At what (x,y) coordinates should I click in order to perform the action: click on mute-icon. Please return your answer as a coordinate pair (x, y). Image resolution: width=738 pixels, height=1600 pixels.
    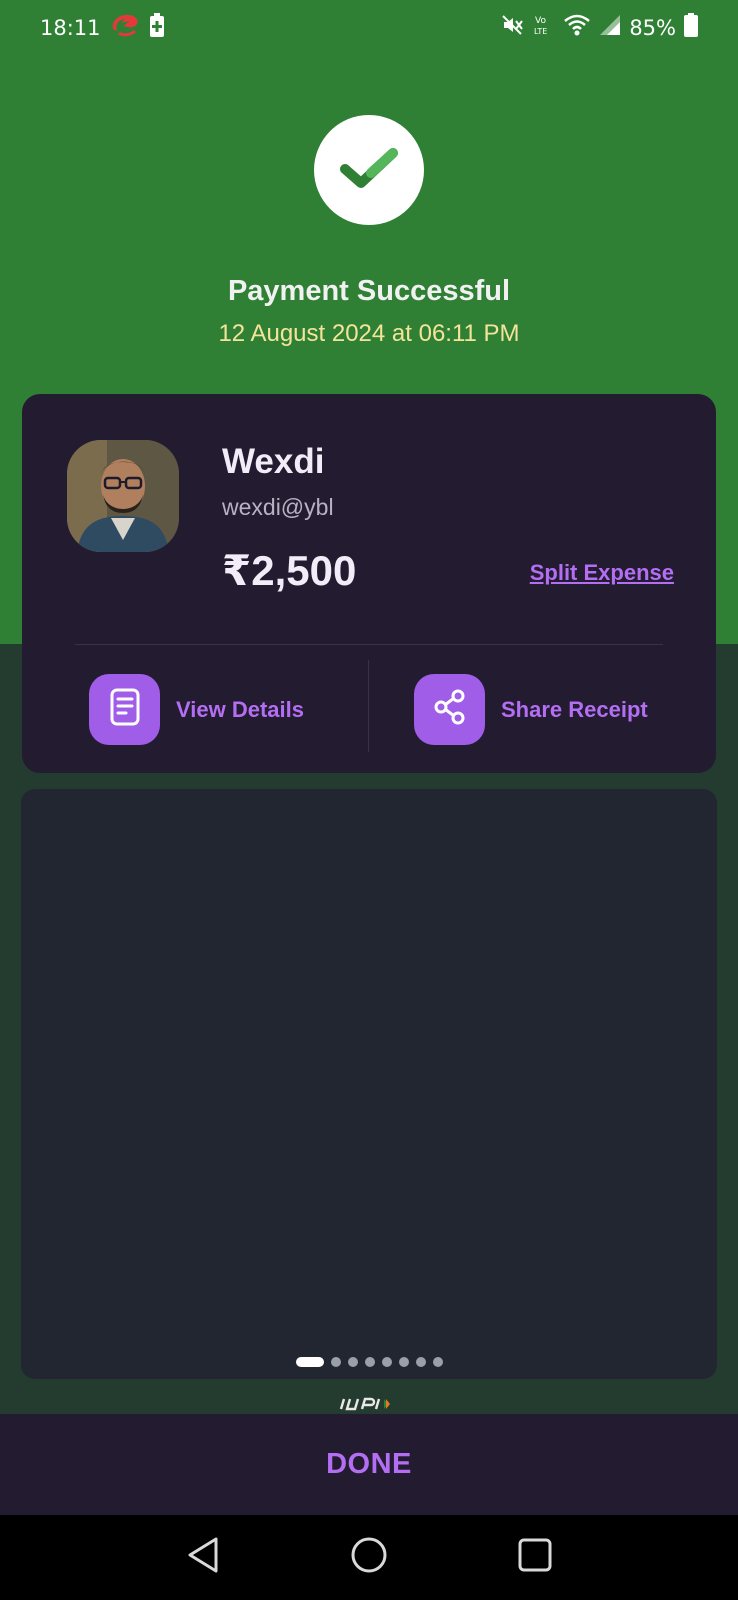
    Looking at the image, I should click on (513, 28).